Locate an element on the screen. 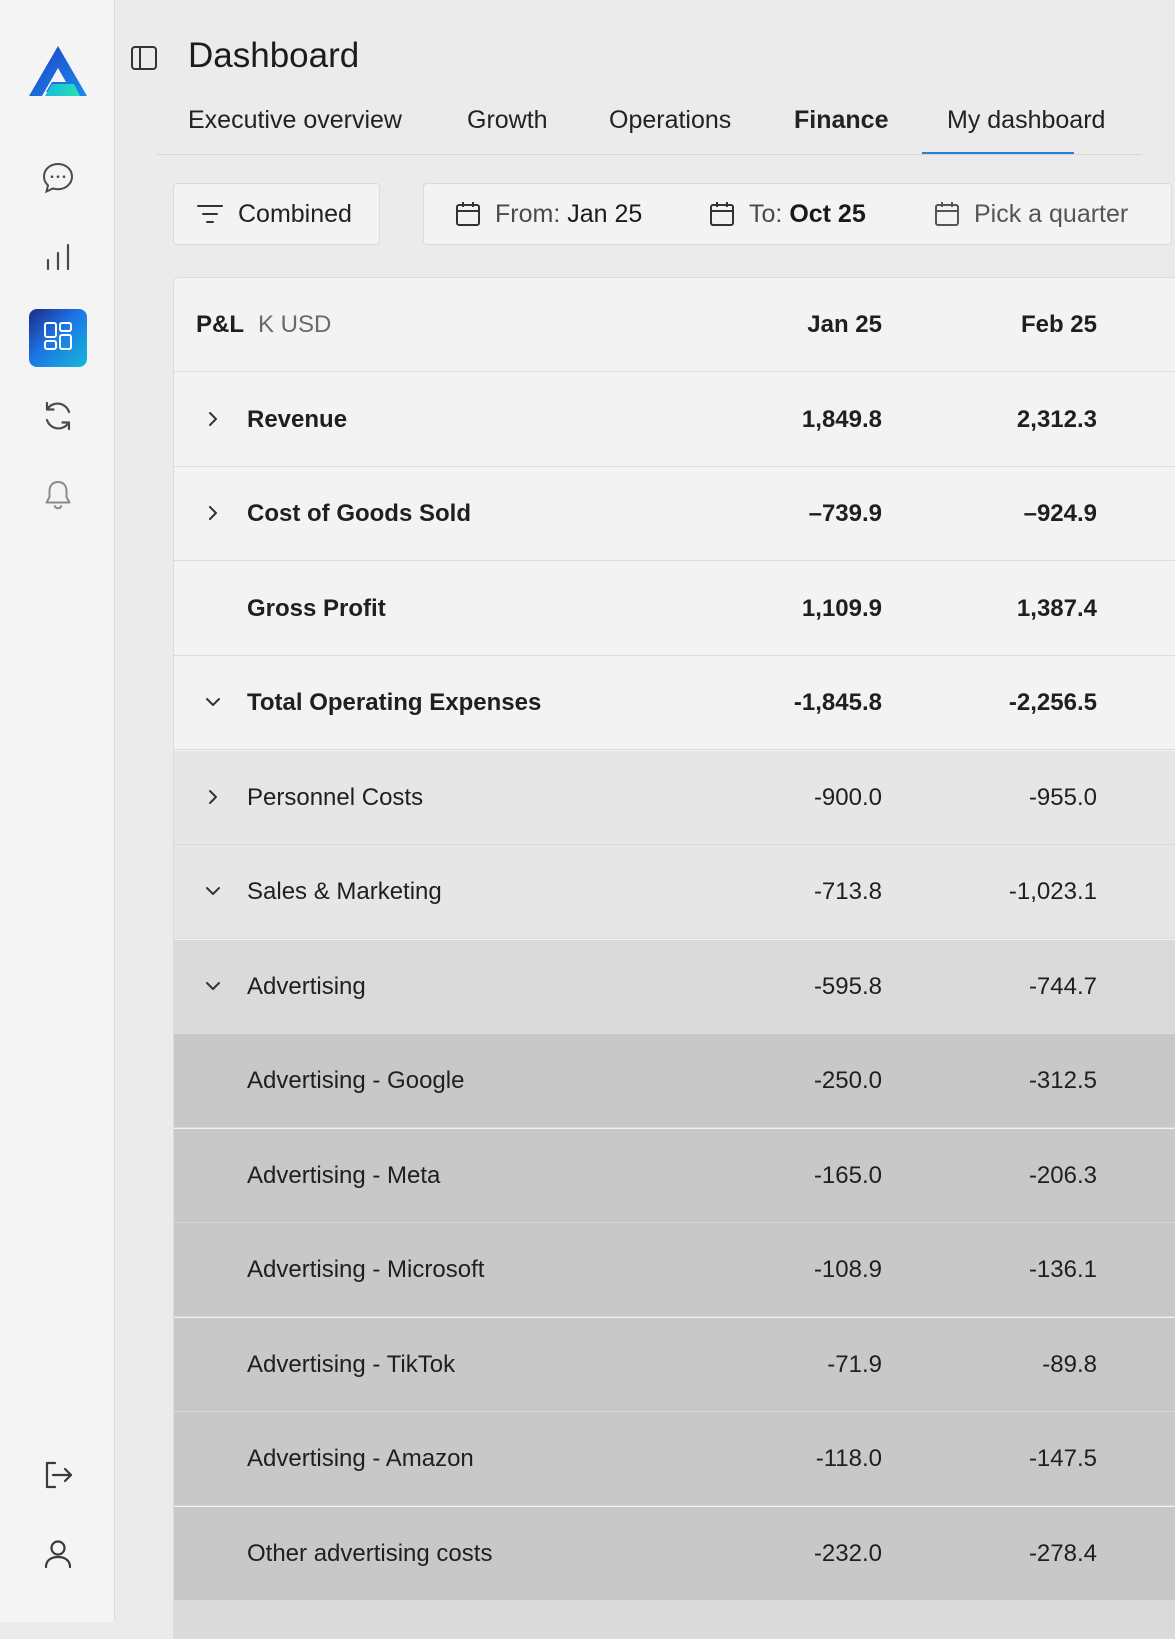  logout-icon is located at coordinates (58, 1477).